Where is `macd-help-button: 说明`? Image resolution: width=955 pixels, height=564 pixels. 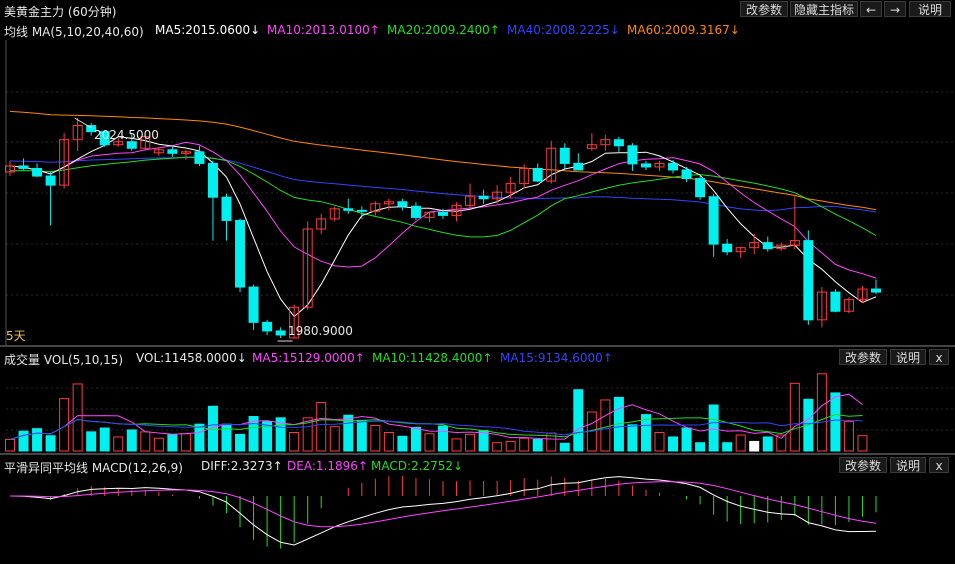 macd-help-button: 说明 is located at coordinates (908, 465).